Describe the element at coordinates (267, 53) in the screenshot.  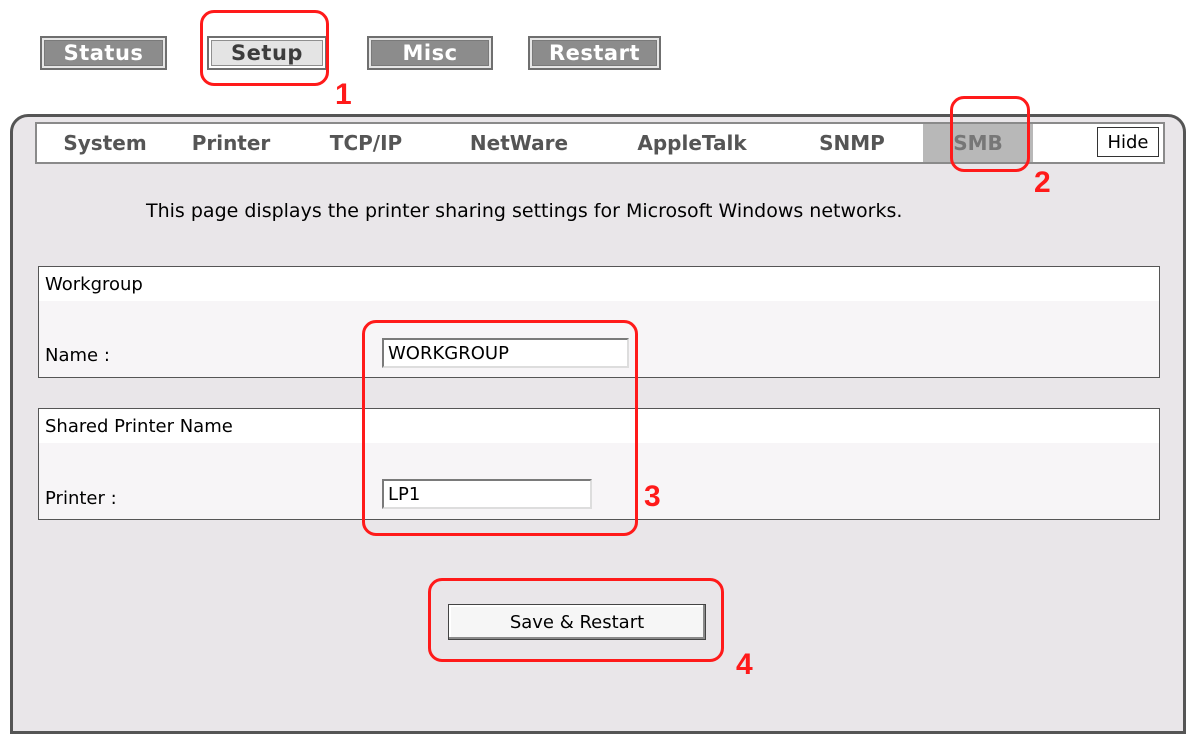
I see `setup-button: Setup` at that location.